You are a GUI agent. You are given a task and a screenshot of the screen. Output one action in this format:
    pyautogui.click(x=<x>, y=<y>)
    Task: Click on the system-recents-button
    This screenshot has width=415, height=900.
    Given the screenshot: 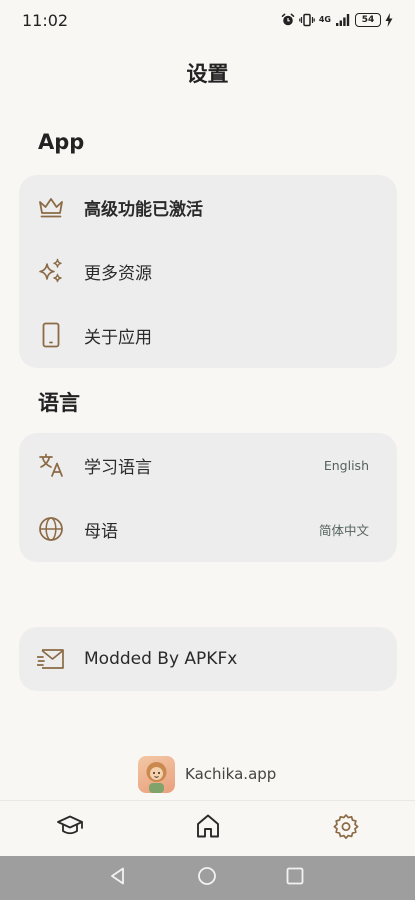 What is the action you would take?
    pyautogui.click(x=295, y=878)
    